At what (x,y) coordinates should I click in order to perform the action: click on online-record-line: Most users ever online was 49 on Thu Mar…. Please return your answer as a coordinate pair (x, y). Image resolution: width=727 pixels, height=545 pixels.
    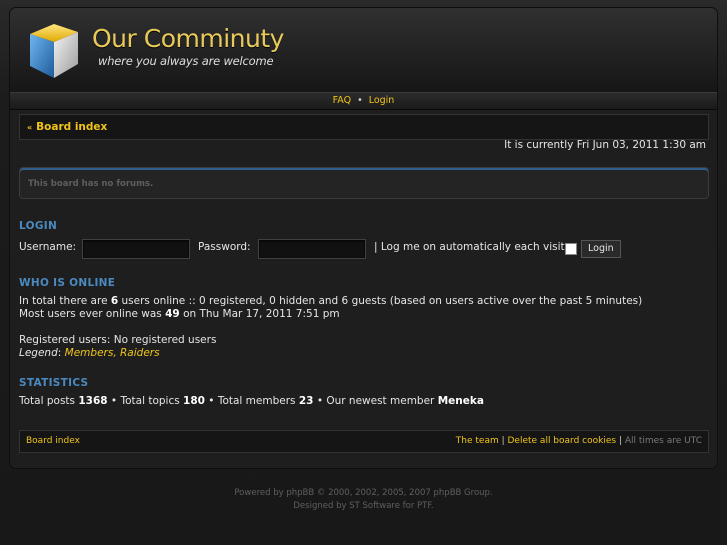
    Looking at the image, I should click on (179, 314).